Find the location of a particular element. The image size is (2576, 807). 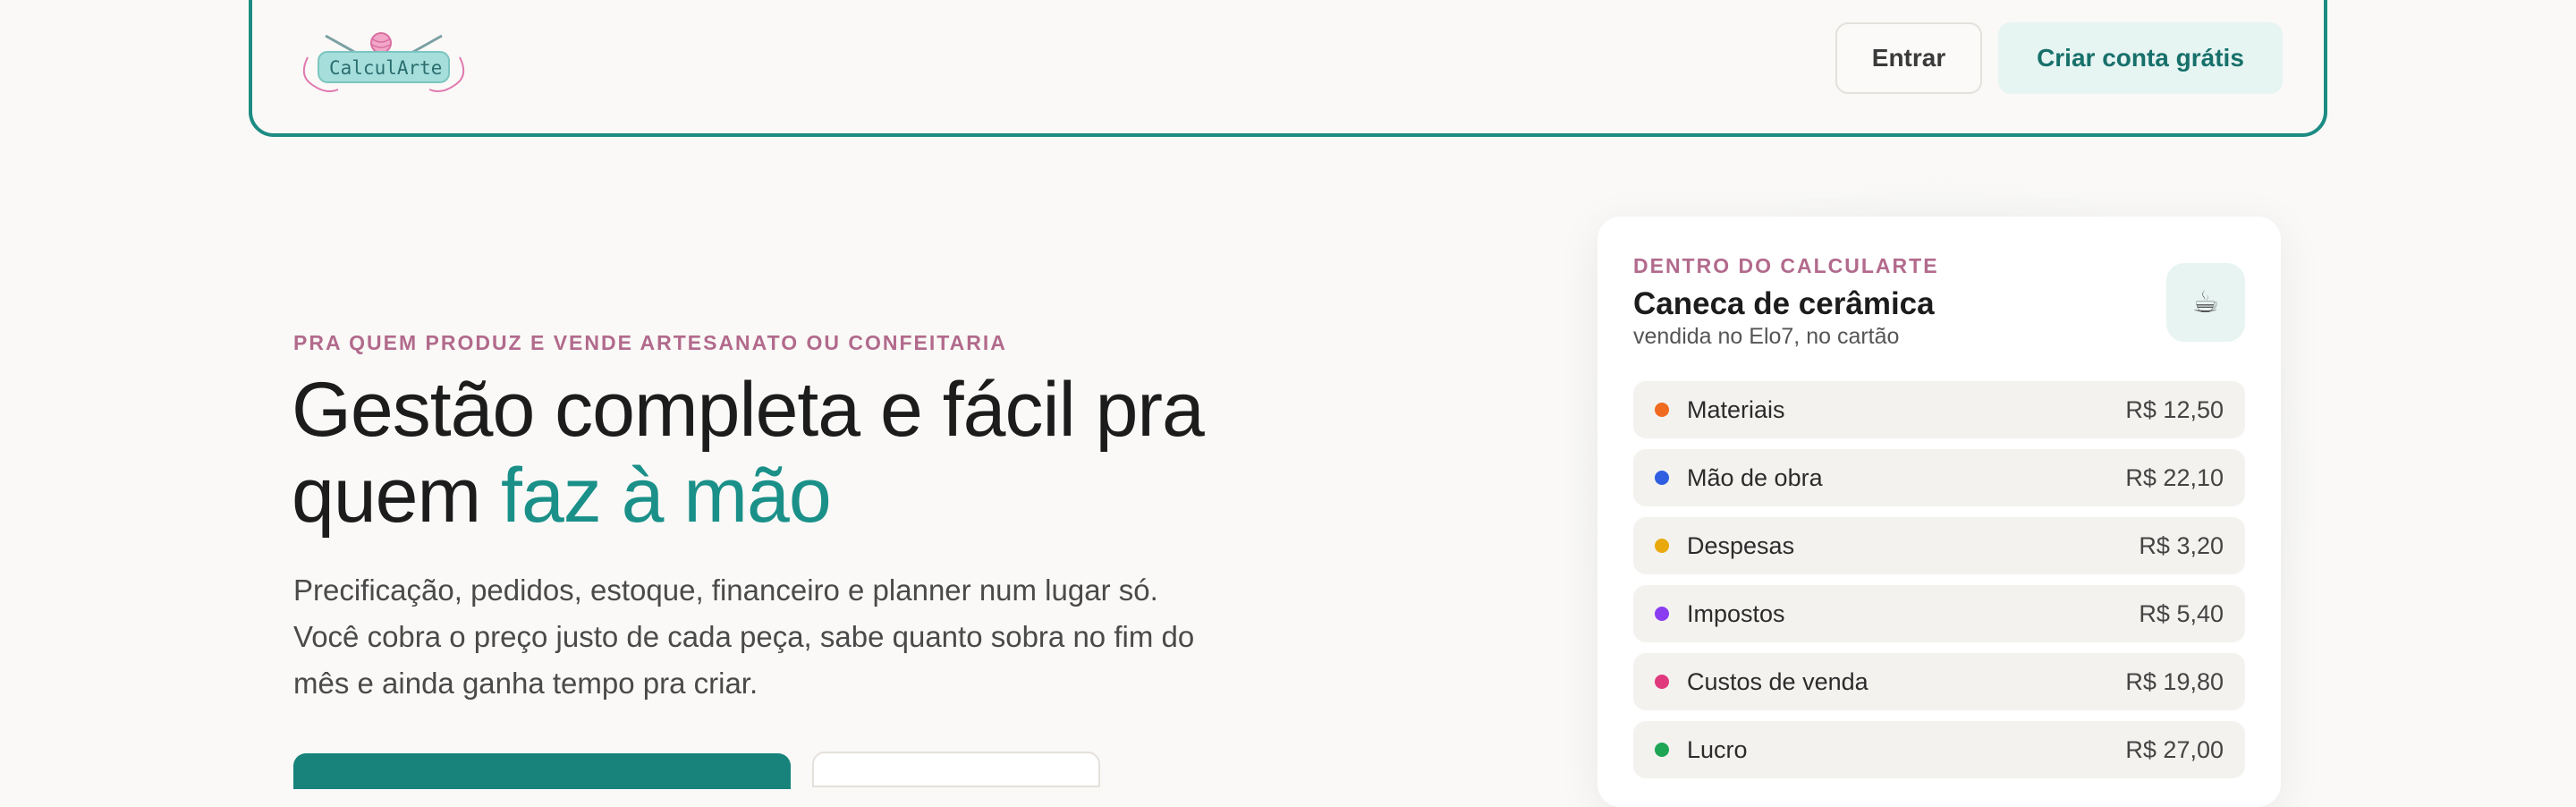

cost-value: R$ 12,50 is located at coordinates (2174, 409).